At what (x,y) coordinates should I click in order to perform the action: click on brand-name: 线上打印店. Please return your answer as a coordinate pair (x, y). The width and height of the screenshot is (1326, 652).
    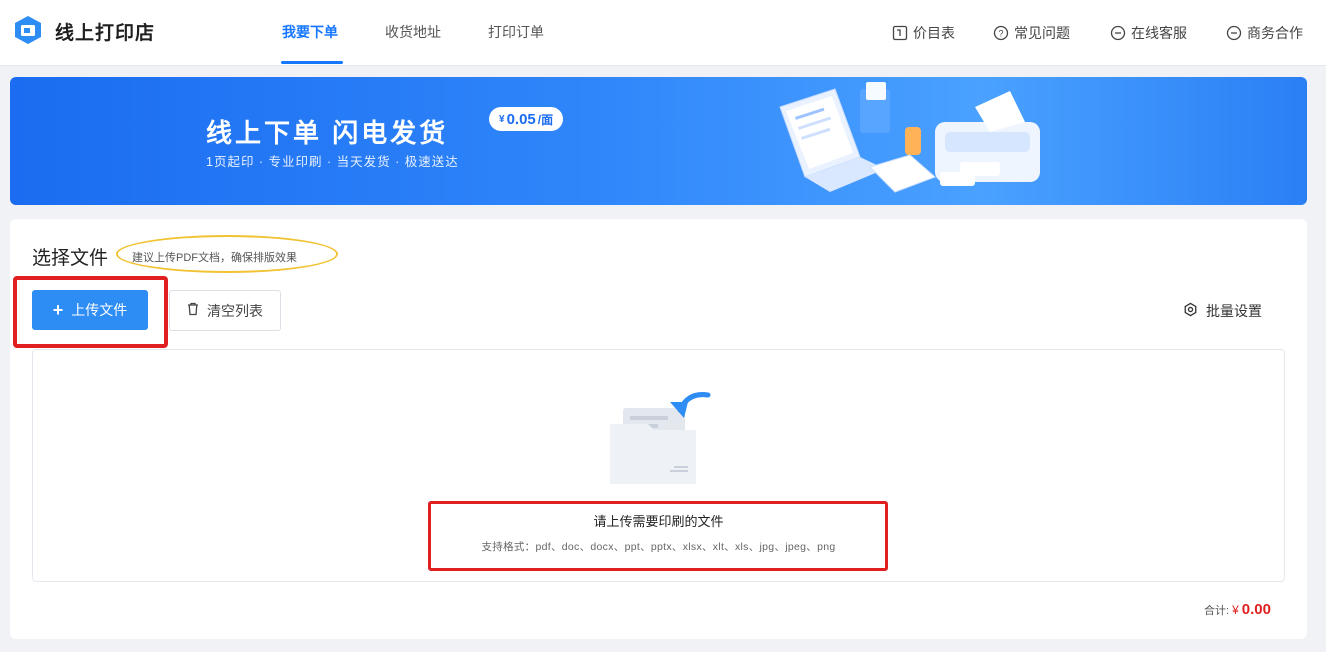
    Looking at the image, I should click on (105, 31).